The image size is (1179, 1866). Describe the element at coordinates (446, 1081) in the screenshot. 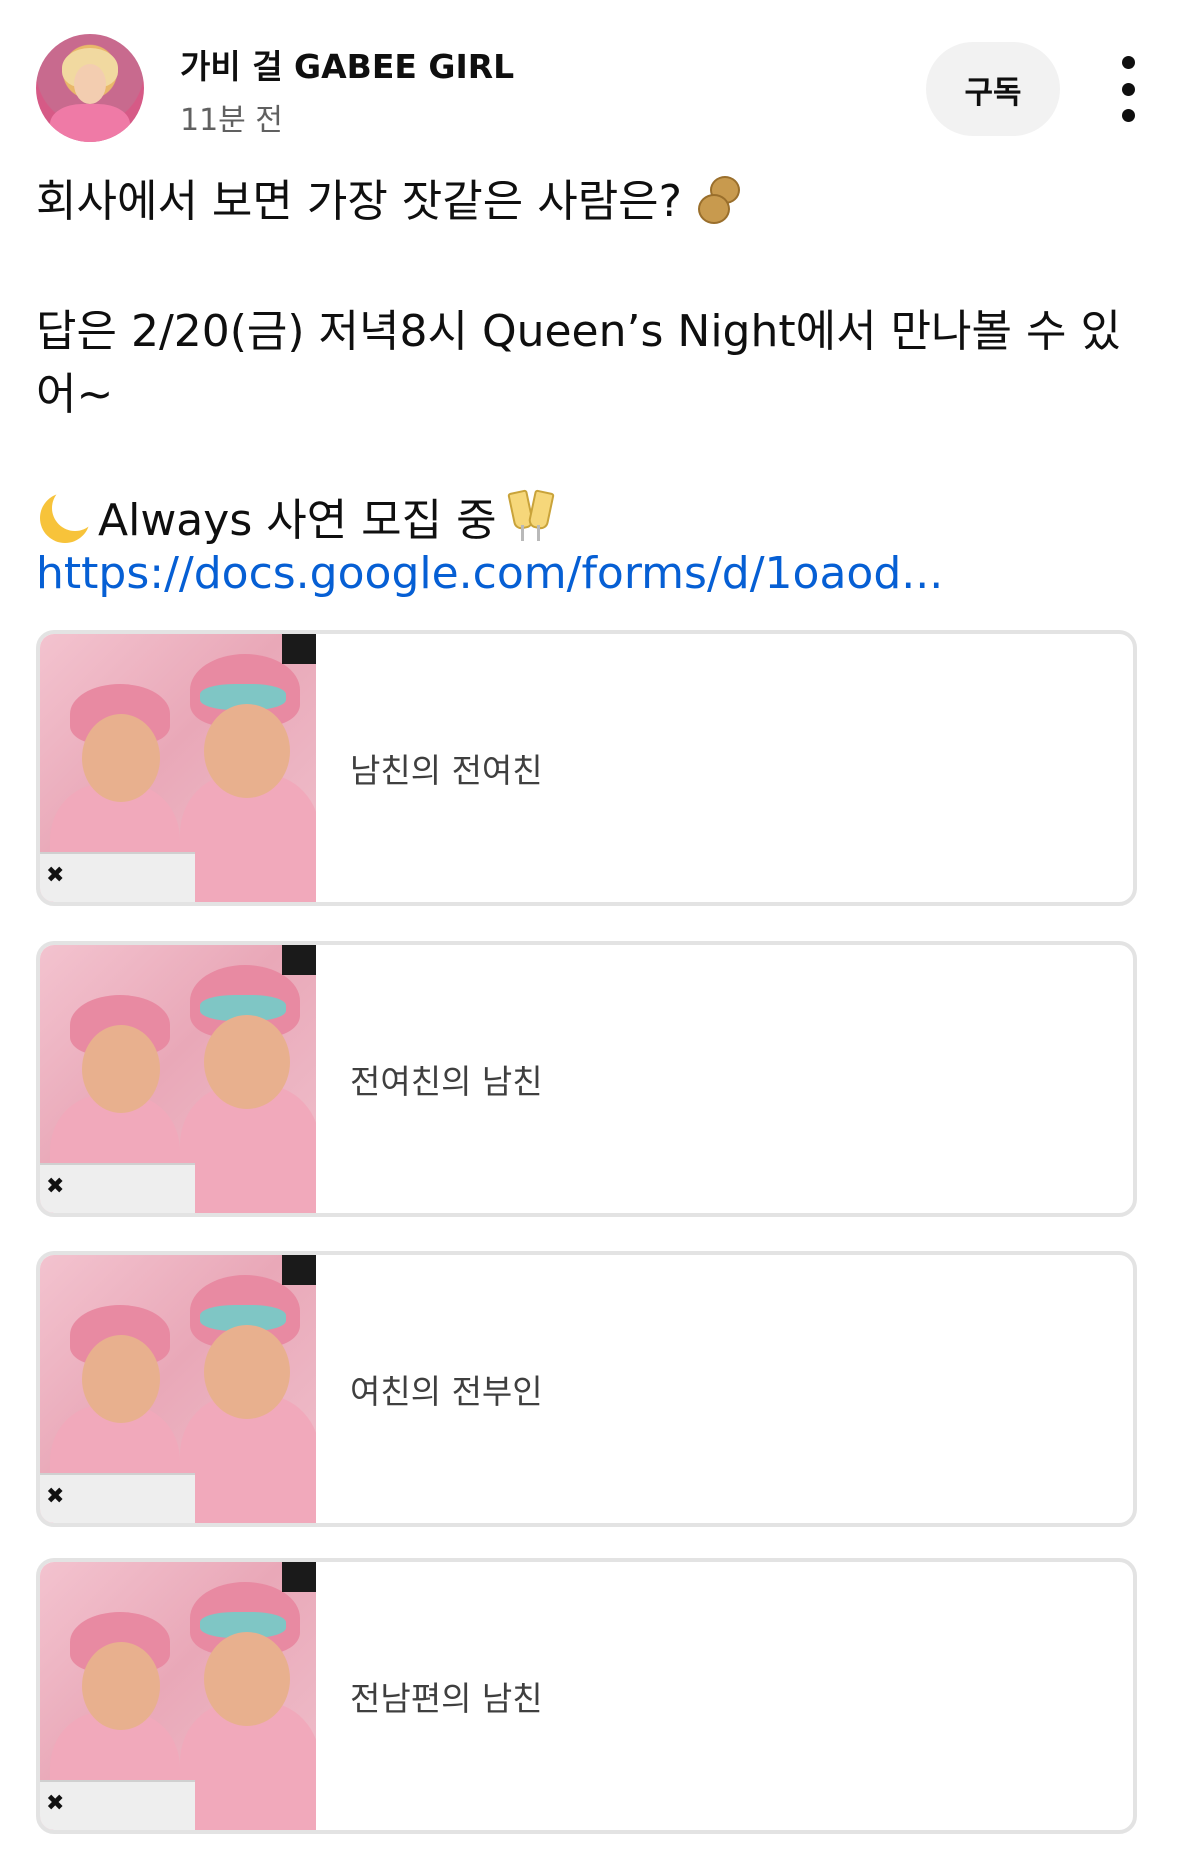

I see `poll-option-label: 전여친의 남친` at that location.